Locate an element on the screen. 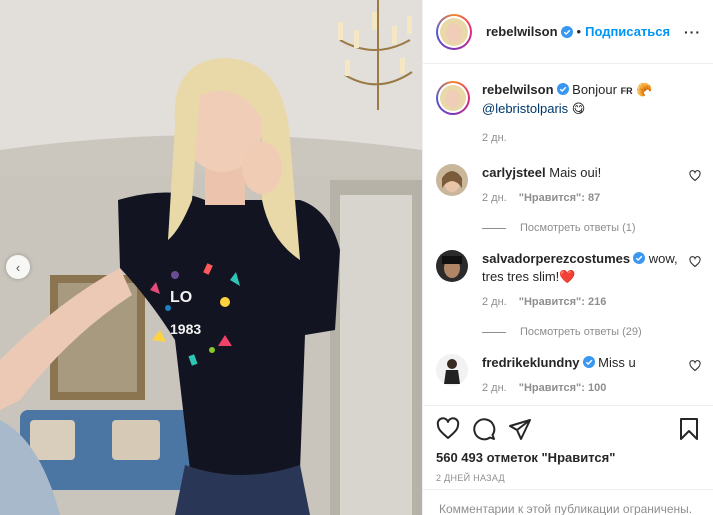 Image resolution: width=713 pixels, height=515 pixels. comment-icon is located at coordinates (484, 429).